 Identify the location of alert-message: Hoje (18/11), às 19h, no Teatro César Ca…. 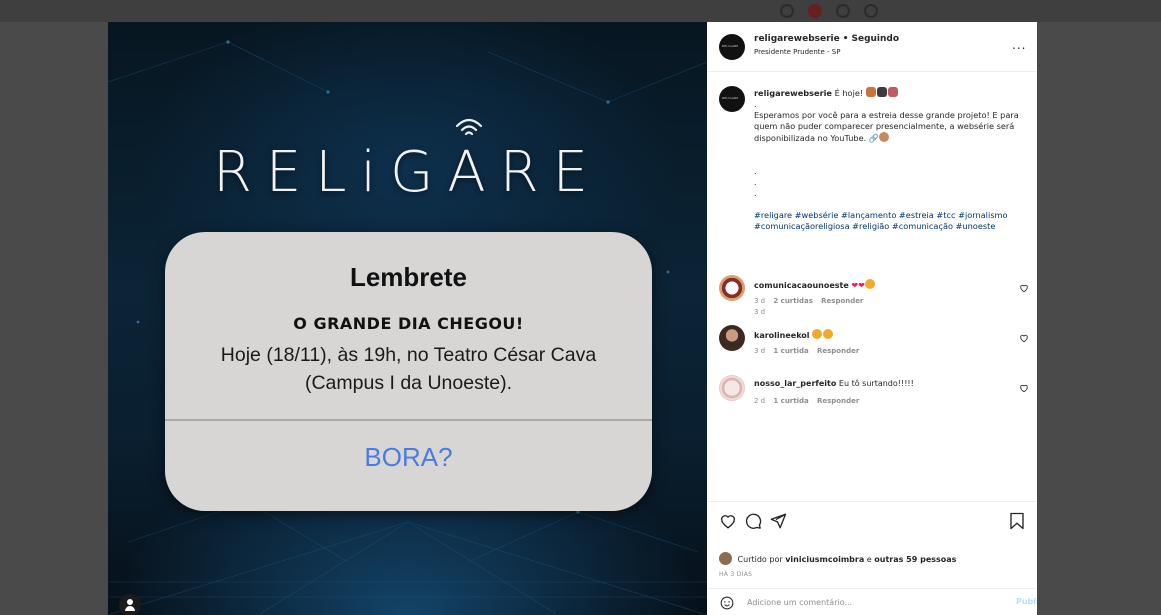
(408, 369).